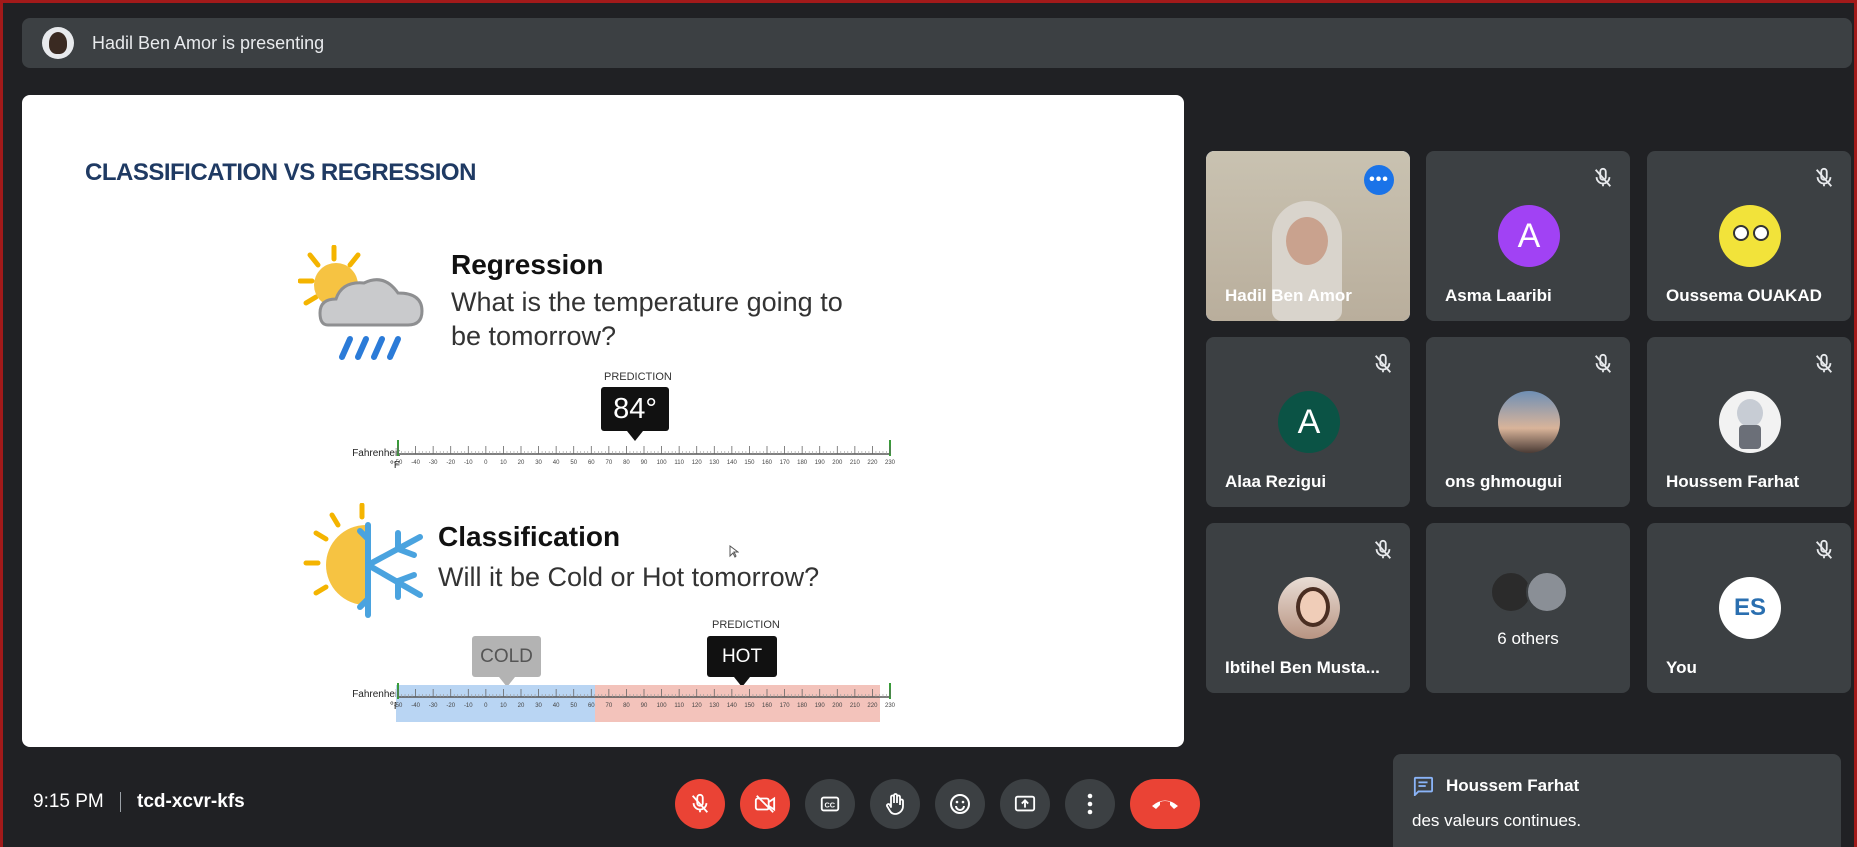 Image resolution: width=1857 pixels, height=847 pixels. I want to click on participant-tile: ••• Hadil Ben Amor, so click(1308, 236).